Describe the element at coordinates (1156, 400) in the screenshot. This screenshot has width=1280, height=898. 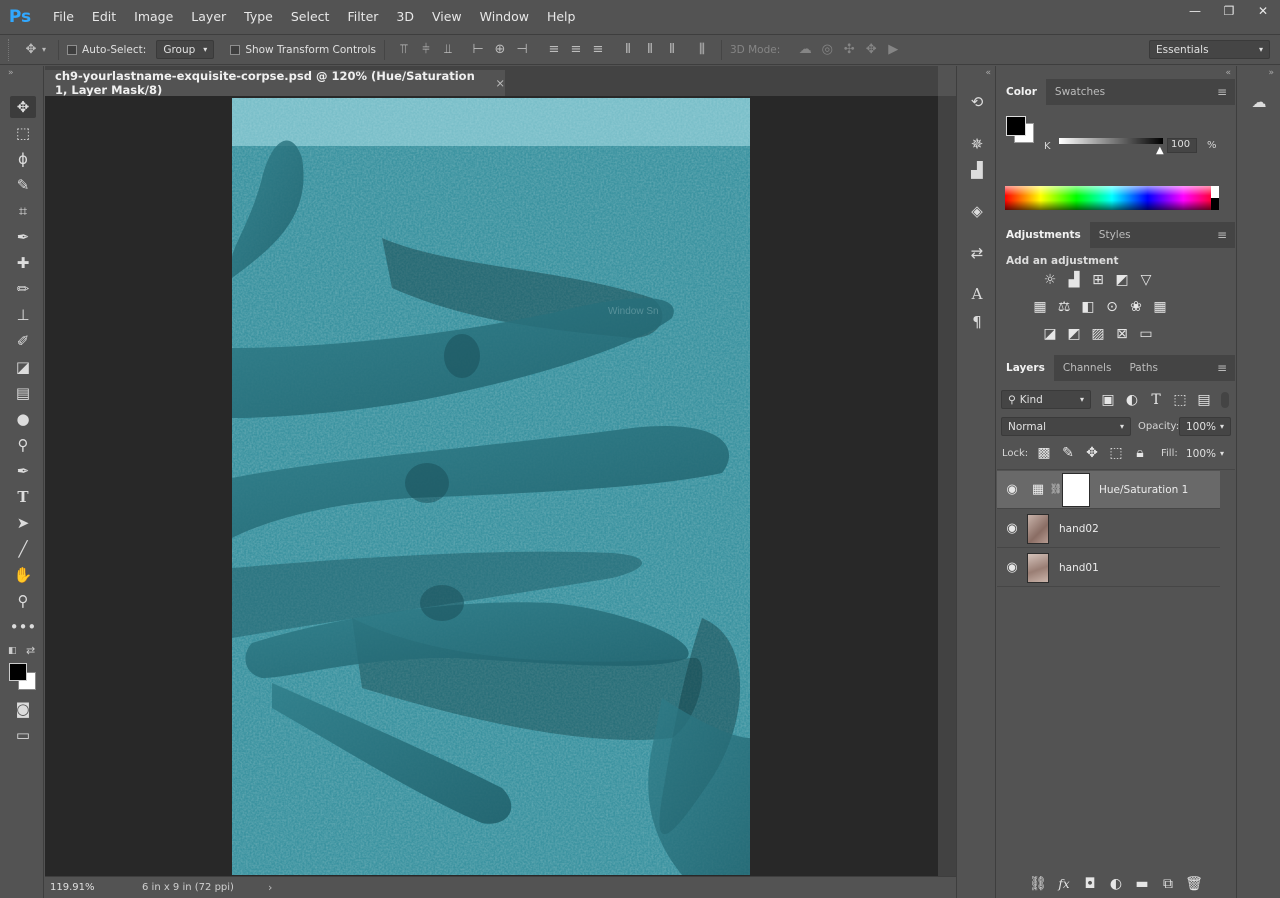
I see `filter-type-icon: T` at that location.